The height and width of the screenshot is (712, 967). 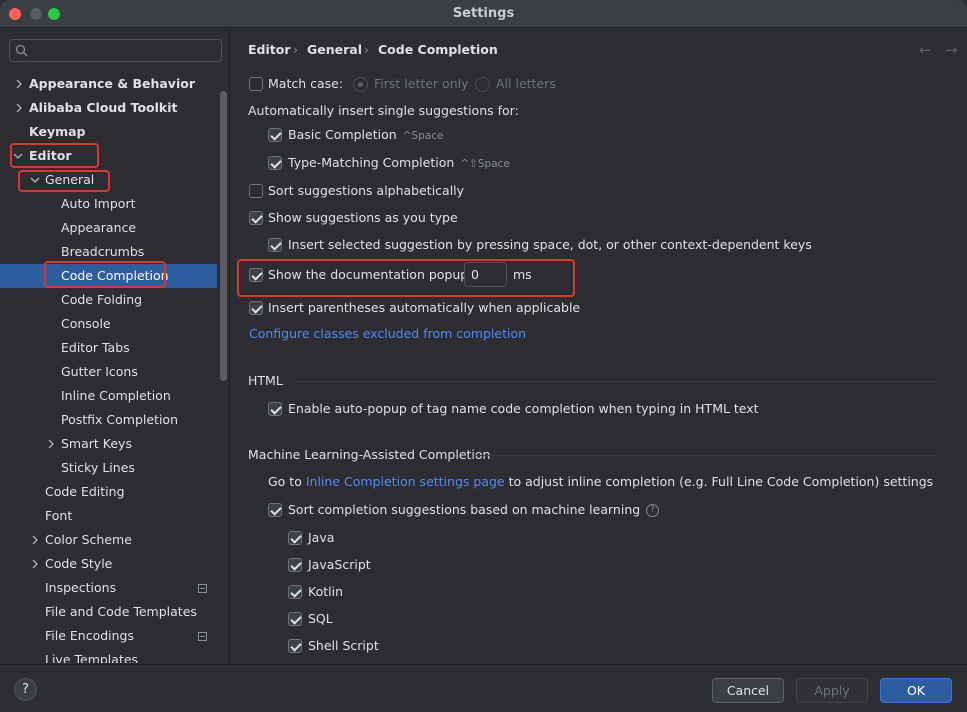 What do you see at coordinates (832, 690) in the screenshot?
I see `apply-button: Apply` at bounding box center [832, 690].